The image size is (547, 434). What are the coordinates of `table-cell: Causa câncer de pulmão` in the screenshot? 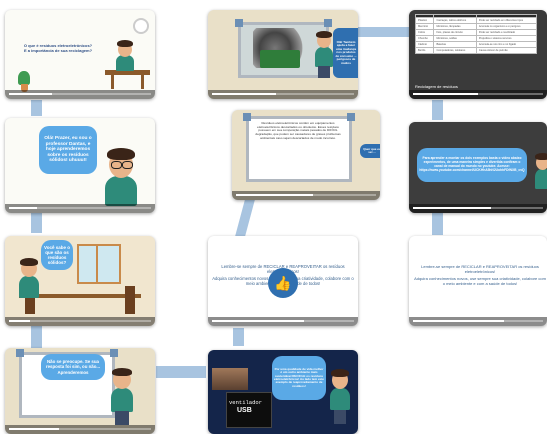 It's located at (506, 50).